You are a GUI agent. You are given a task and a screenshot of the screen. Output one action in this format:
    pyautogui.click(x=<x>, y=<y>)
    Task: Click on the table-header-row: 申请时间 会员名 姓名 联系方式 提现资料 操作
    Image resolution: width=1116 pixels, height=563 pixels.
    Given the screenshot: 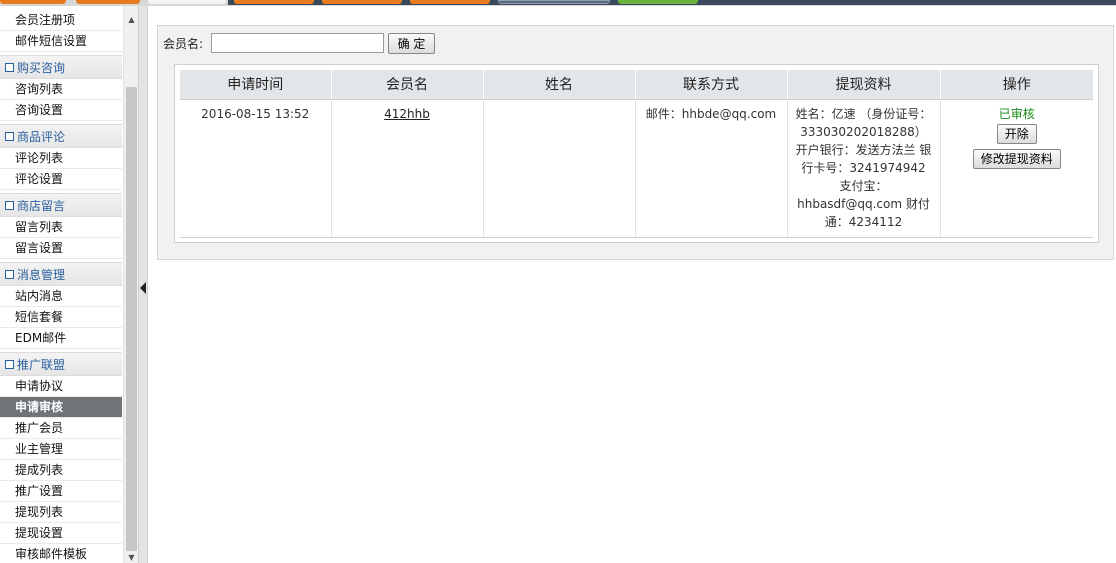 What is the action you would take?
    pyautogui.click(x=636, y=85)
    